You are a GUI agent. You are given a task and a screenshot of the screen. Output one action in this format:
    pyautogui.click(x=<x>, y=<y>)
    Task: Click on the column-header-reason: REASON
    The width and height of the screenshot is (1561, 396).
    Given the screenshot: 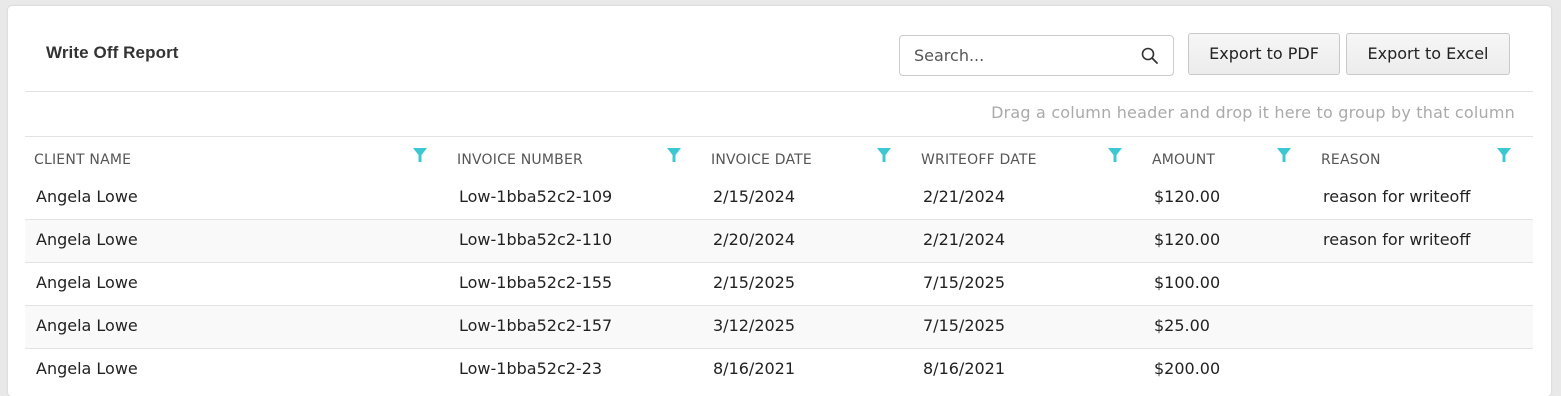 What is the action you would take?
    pyautogui.click(x=1351, y=160)
    